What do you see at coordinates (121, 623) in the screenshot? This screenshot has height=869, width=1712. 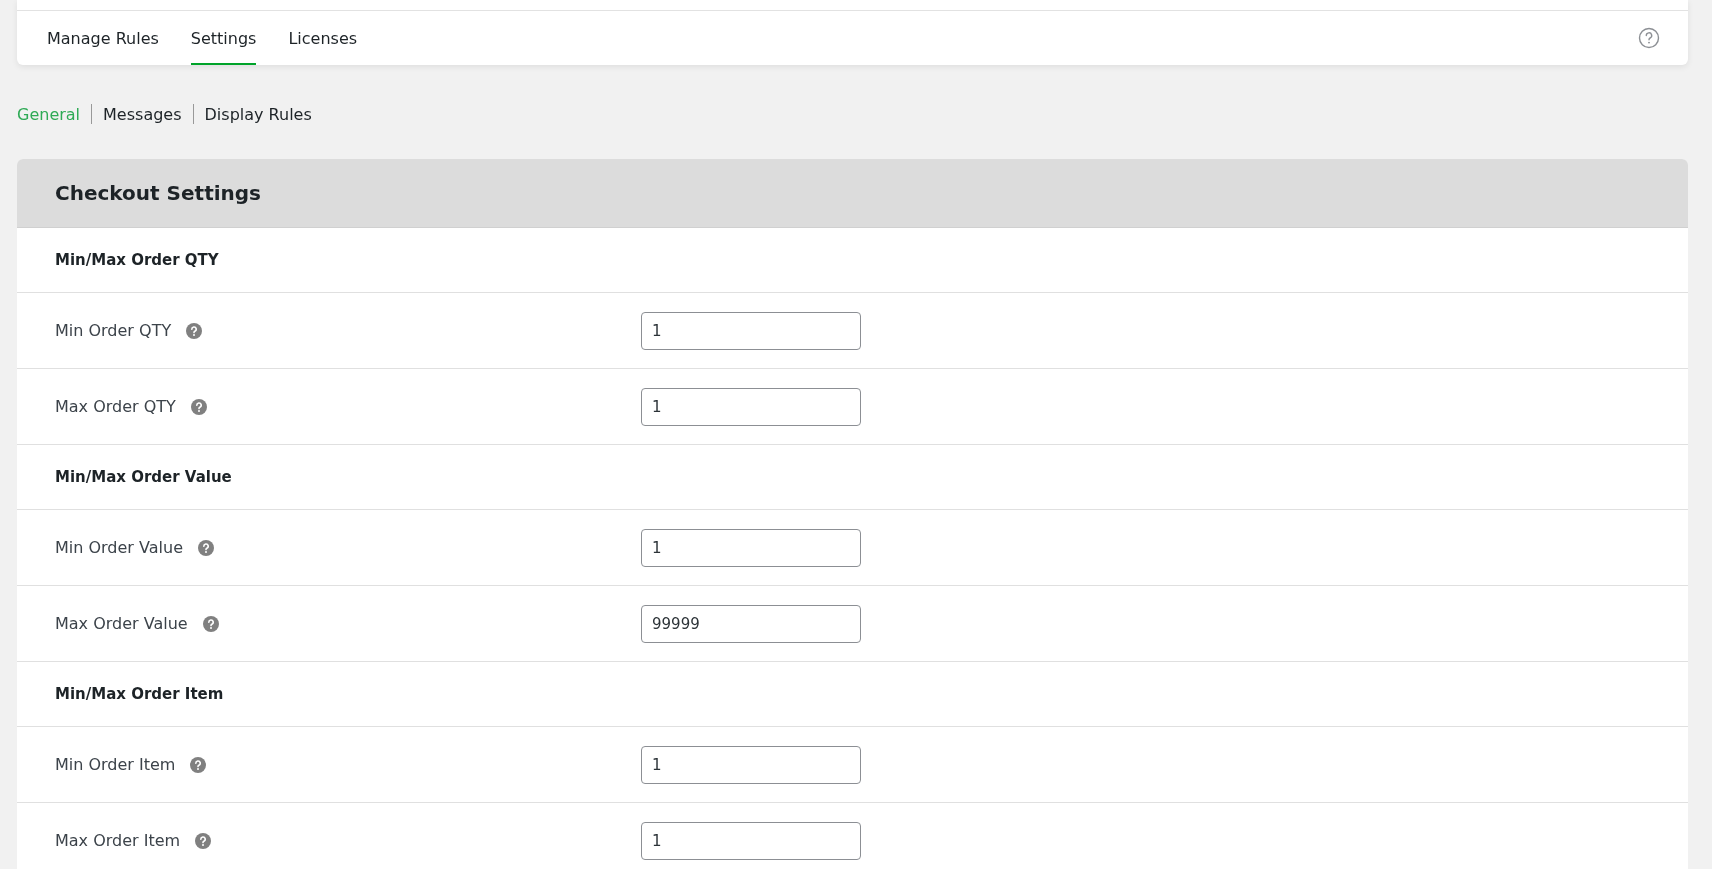 I see `field-label: Max Order Value` at bounding box center [121, 623].